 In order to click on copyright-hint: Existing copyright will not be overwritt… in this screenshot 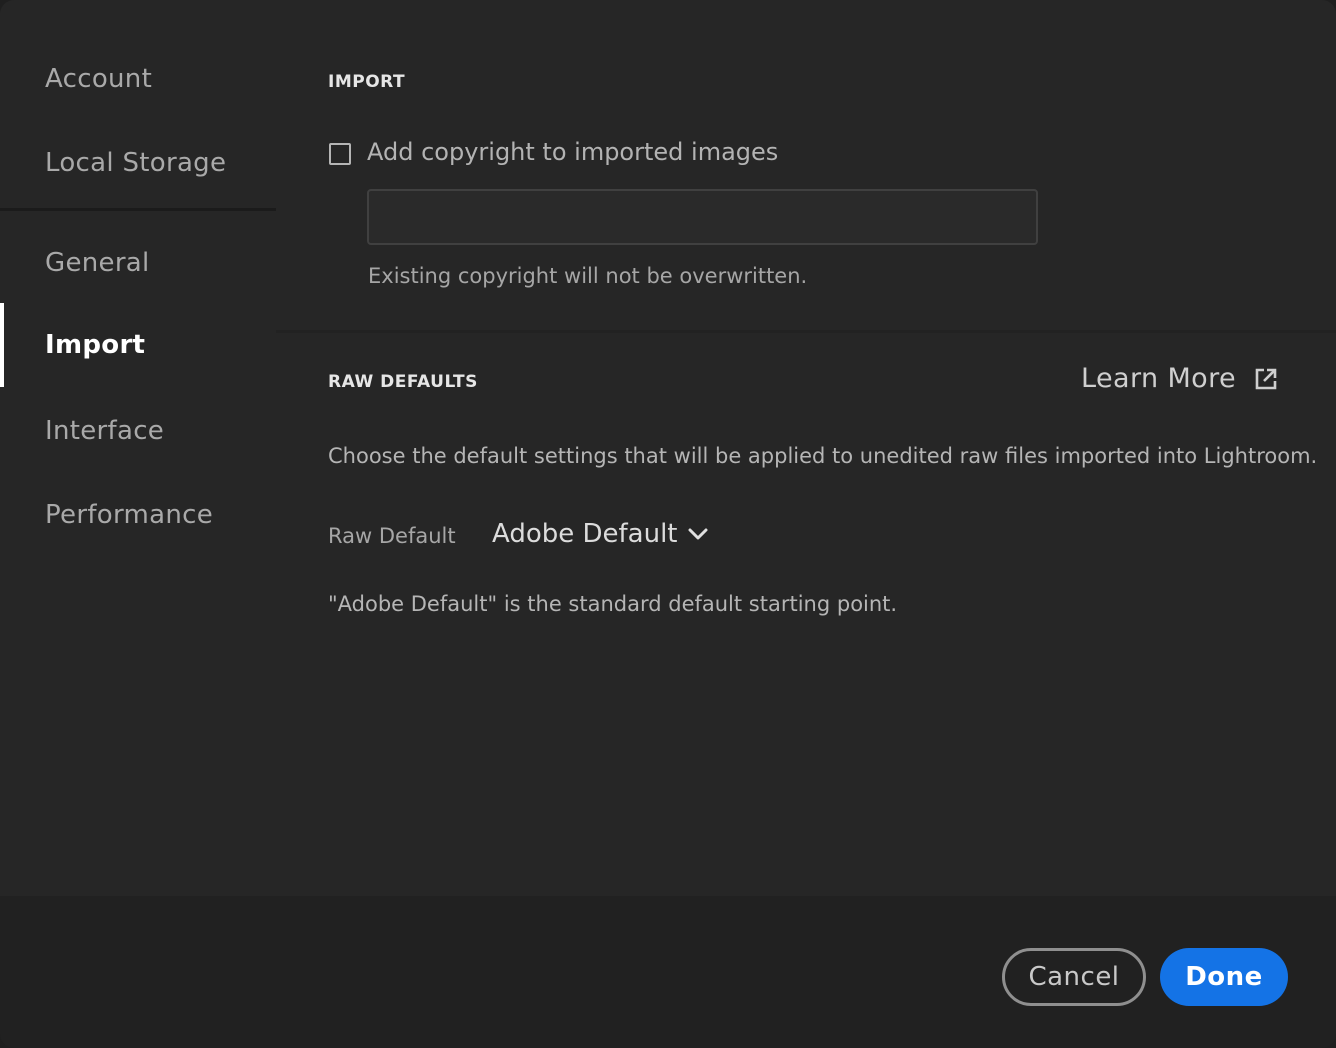, I will do `click(588, 276)`.